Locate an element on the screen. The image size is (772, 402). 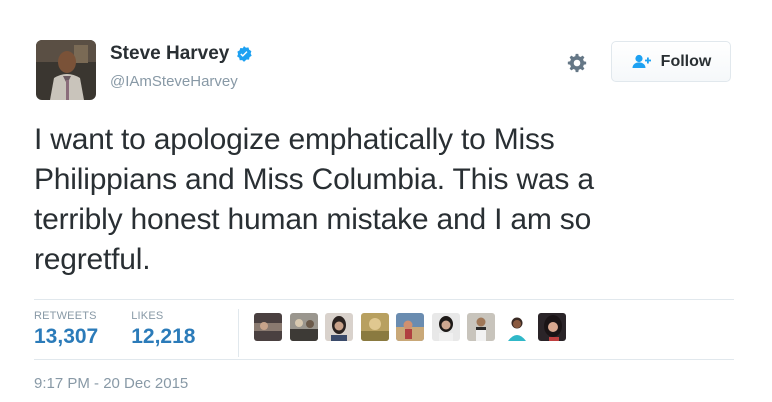
follow-button: Follow is located at coordinates (671, 61).